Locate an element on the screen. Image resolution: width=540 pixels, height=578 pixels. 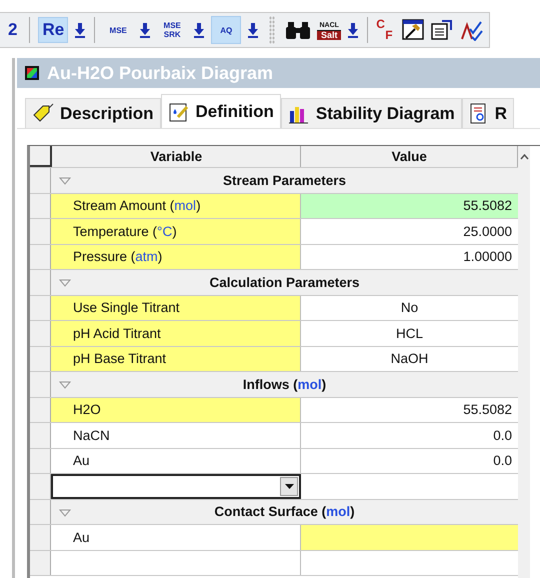
scroll-up-icon is located at coordinates (524, 157).